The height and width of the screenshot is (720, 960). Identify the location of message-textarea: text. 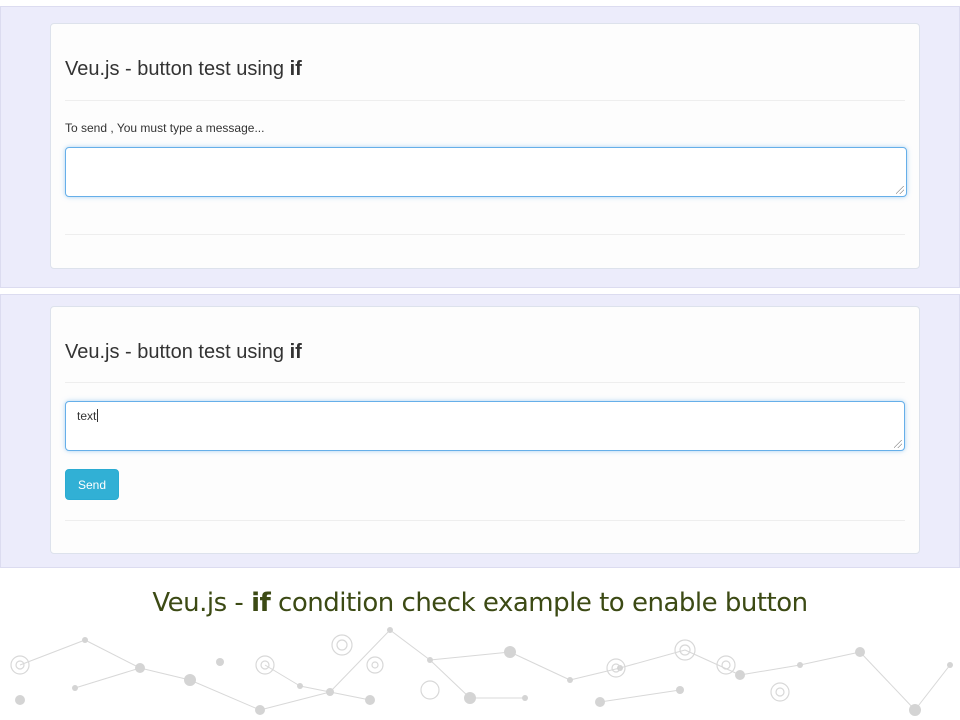
(485, 426).